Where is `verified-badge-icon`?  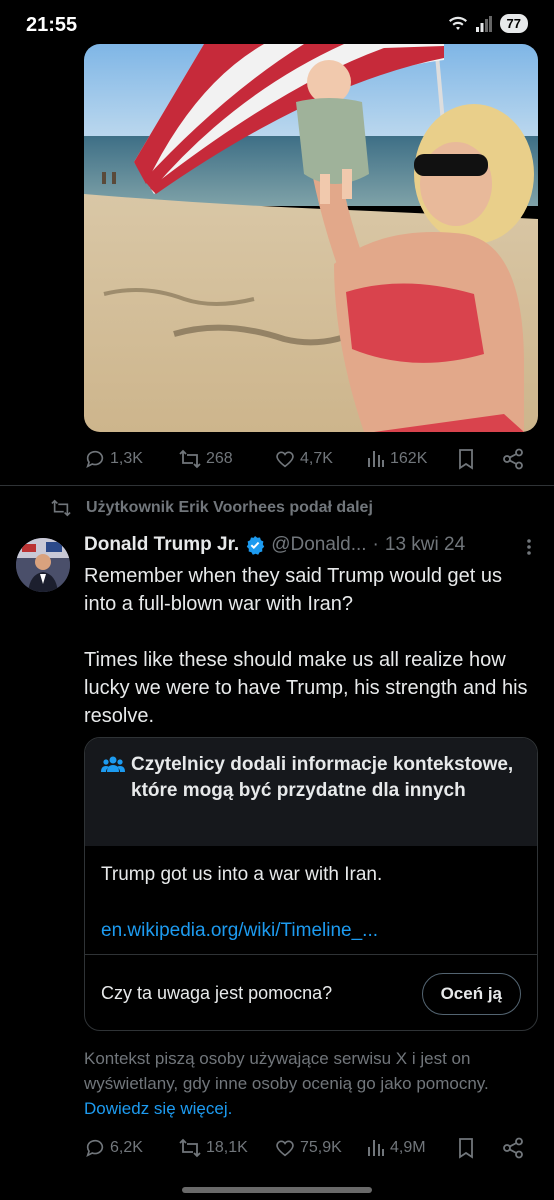 verified-badge-icon is located at coordinates (255, 545).